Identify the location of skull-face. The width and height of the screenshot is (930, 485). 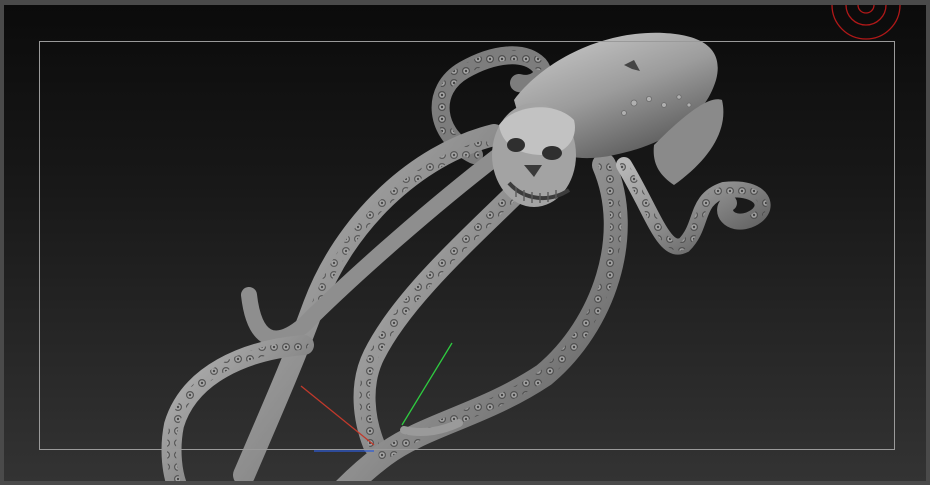
(534, 155).